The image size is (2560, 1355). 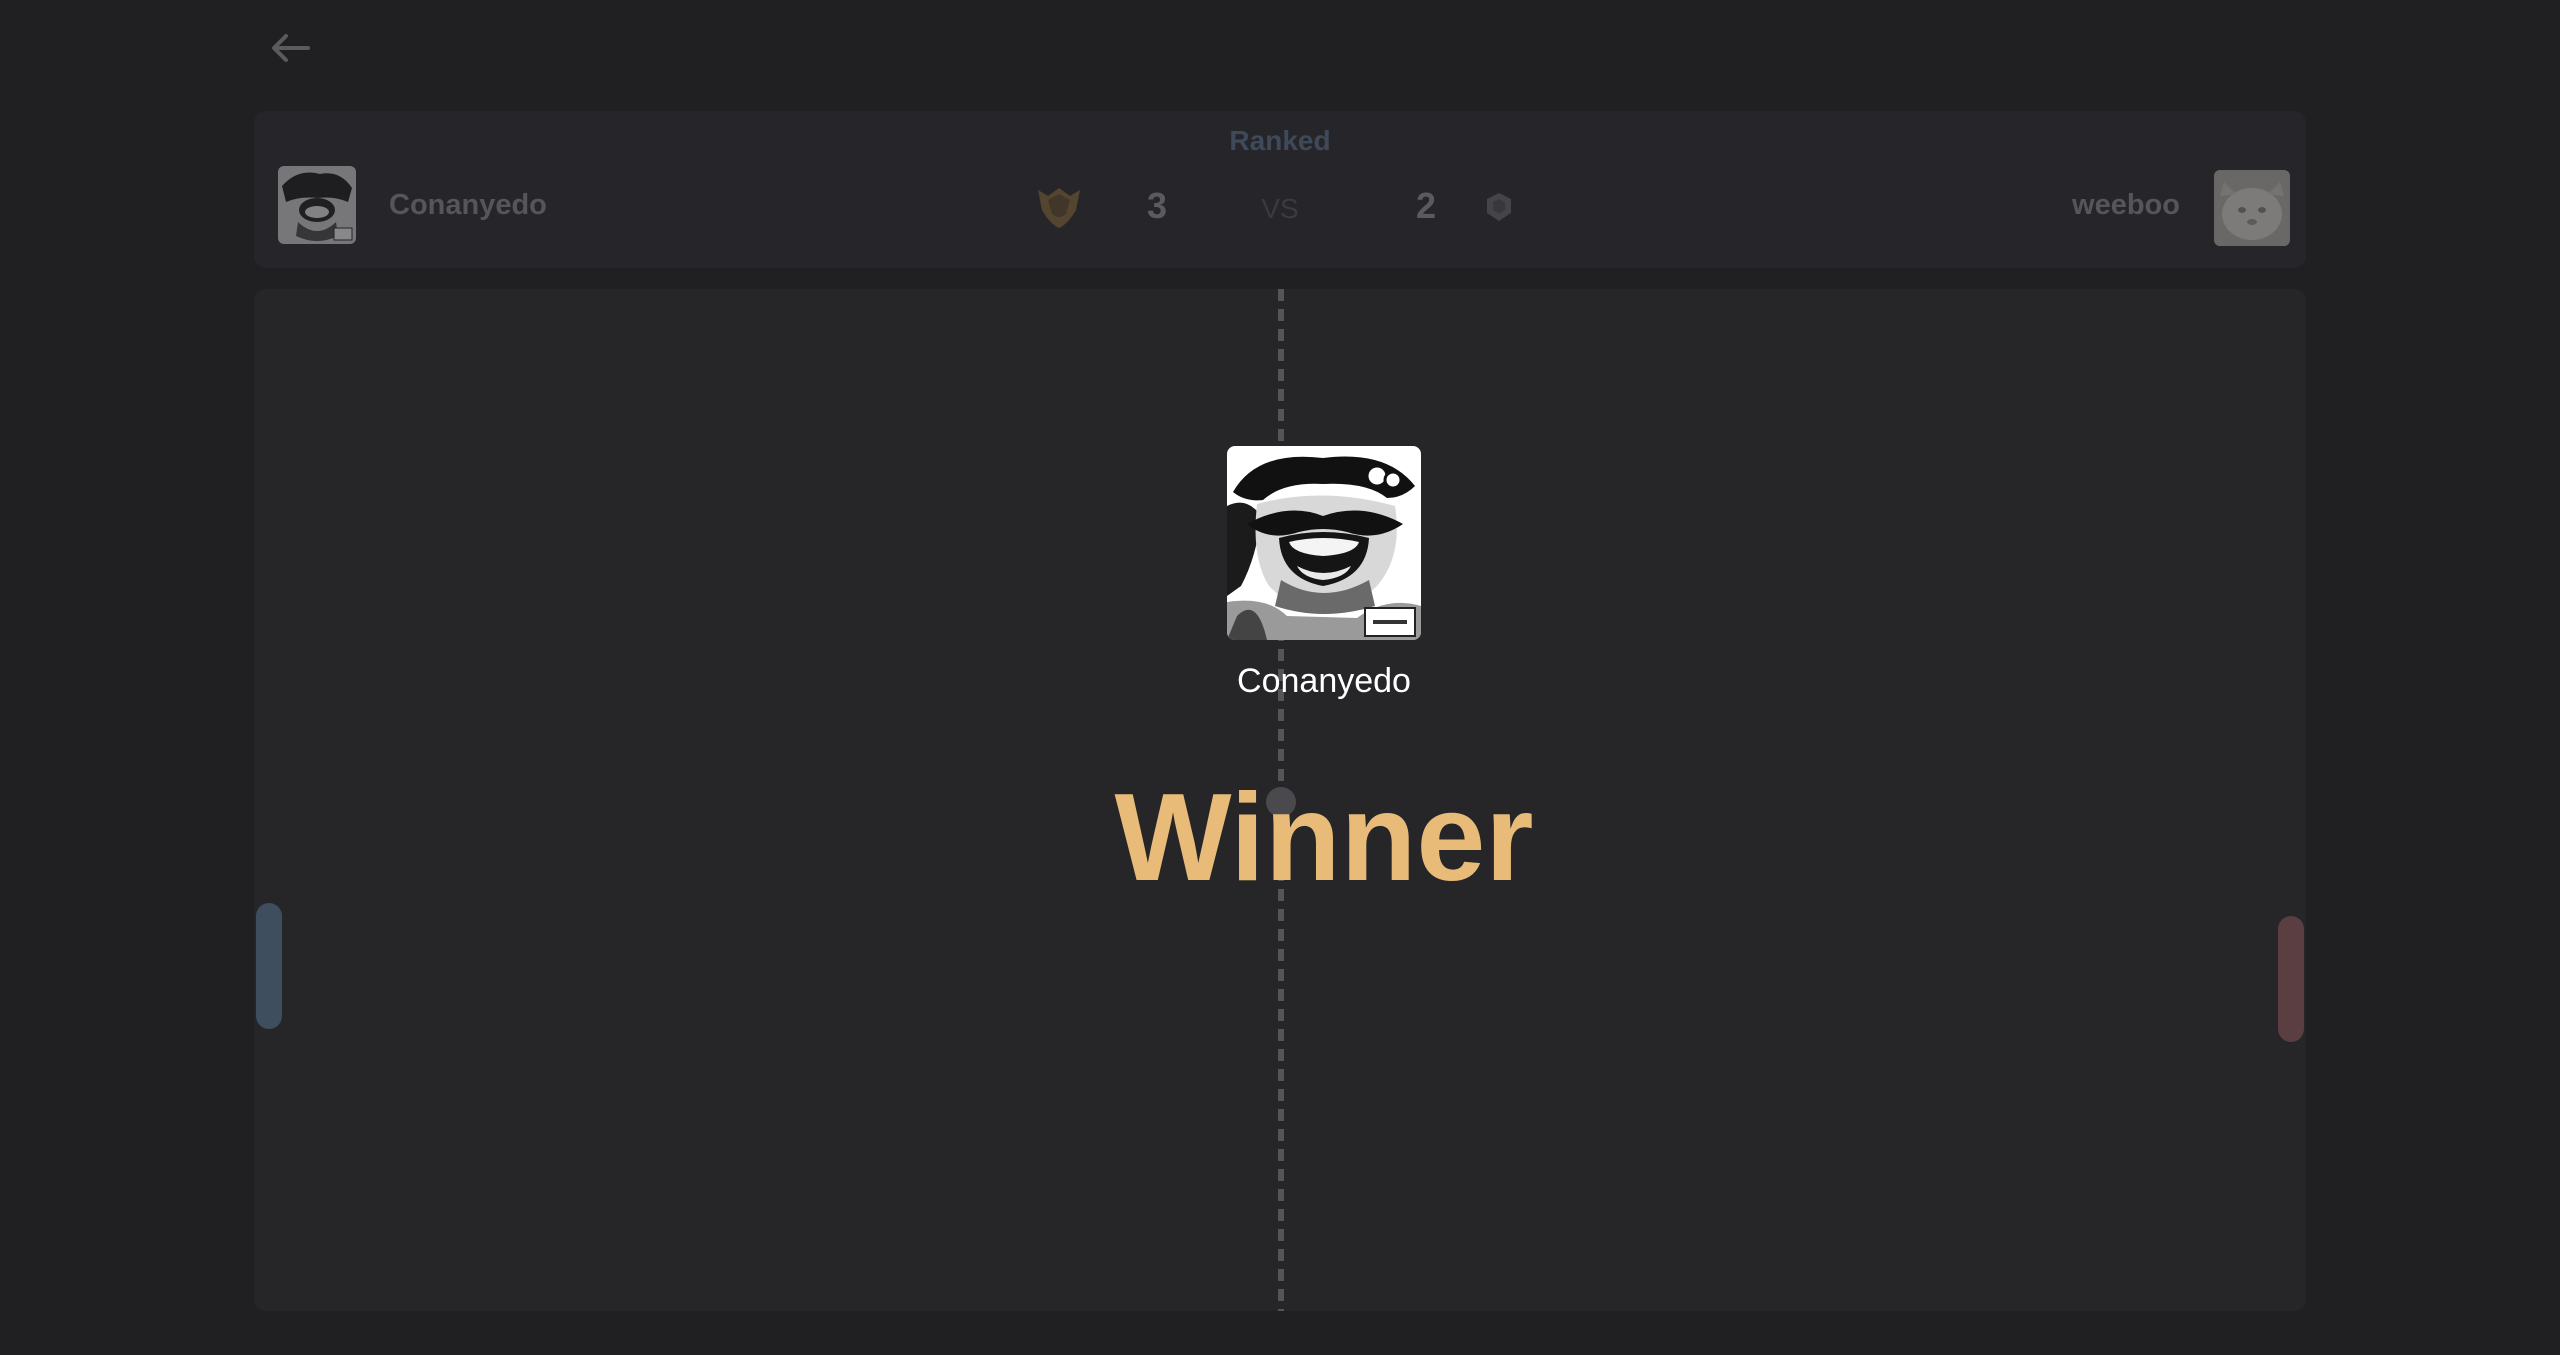 I want to click on right-player-rank-badge-icon, so click(x=1499, y=207).